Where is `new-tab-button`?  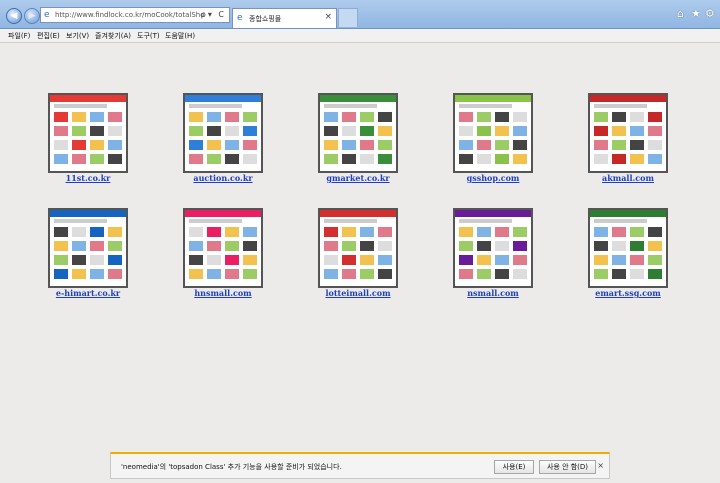
new-tab-button is located at coordinates (348, 17).